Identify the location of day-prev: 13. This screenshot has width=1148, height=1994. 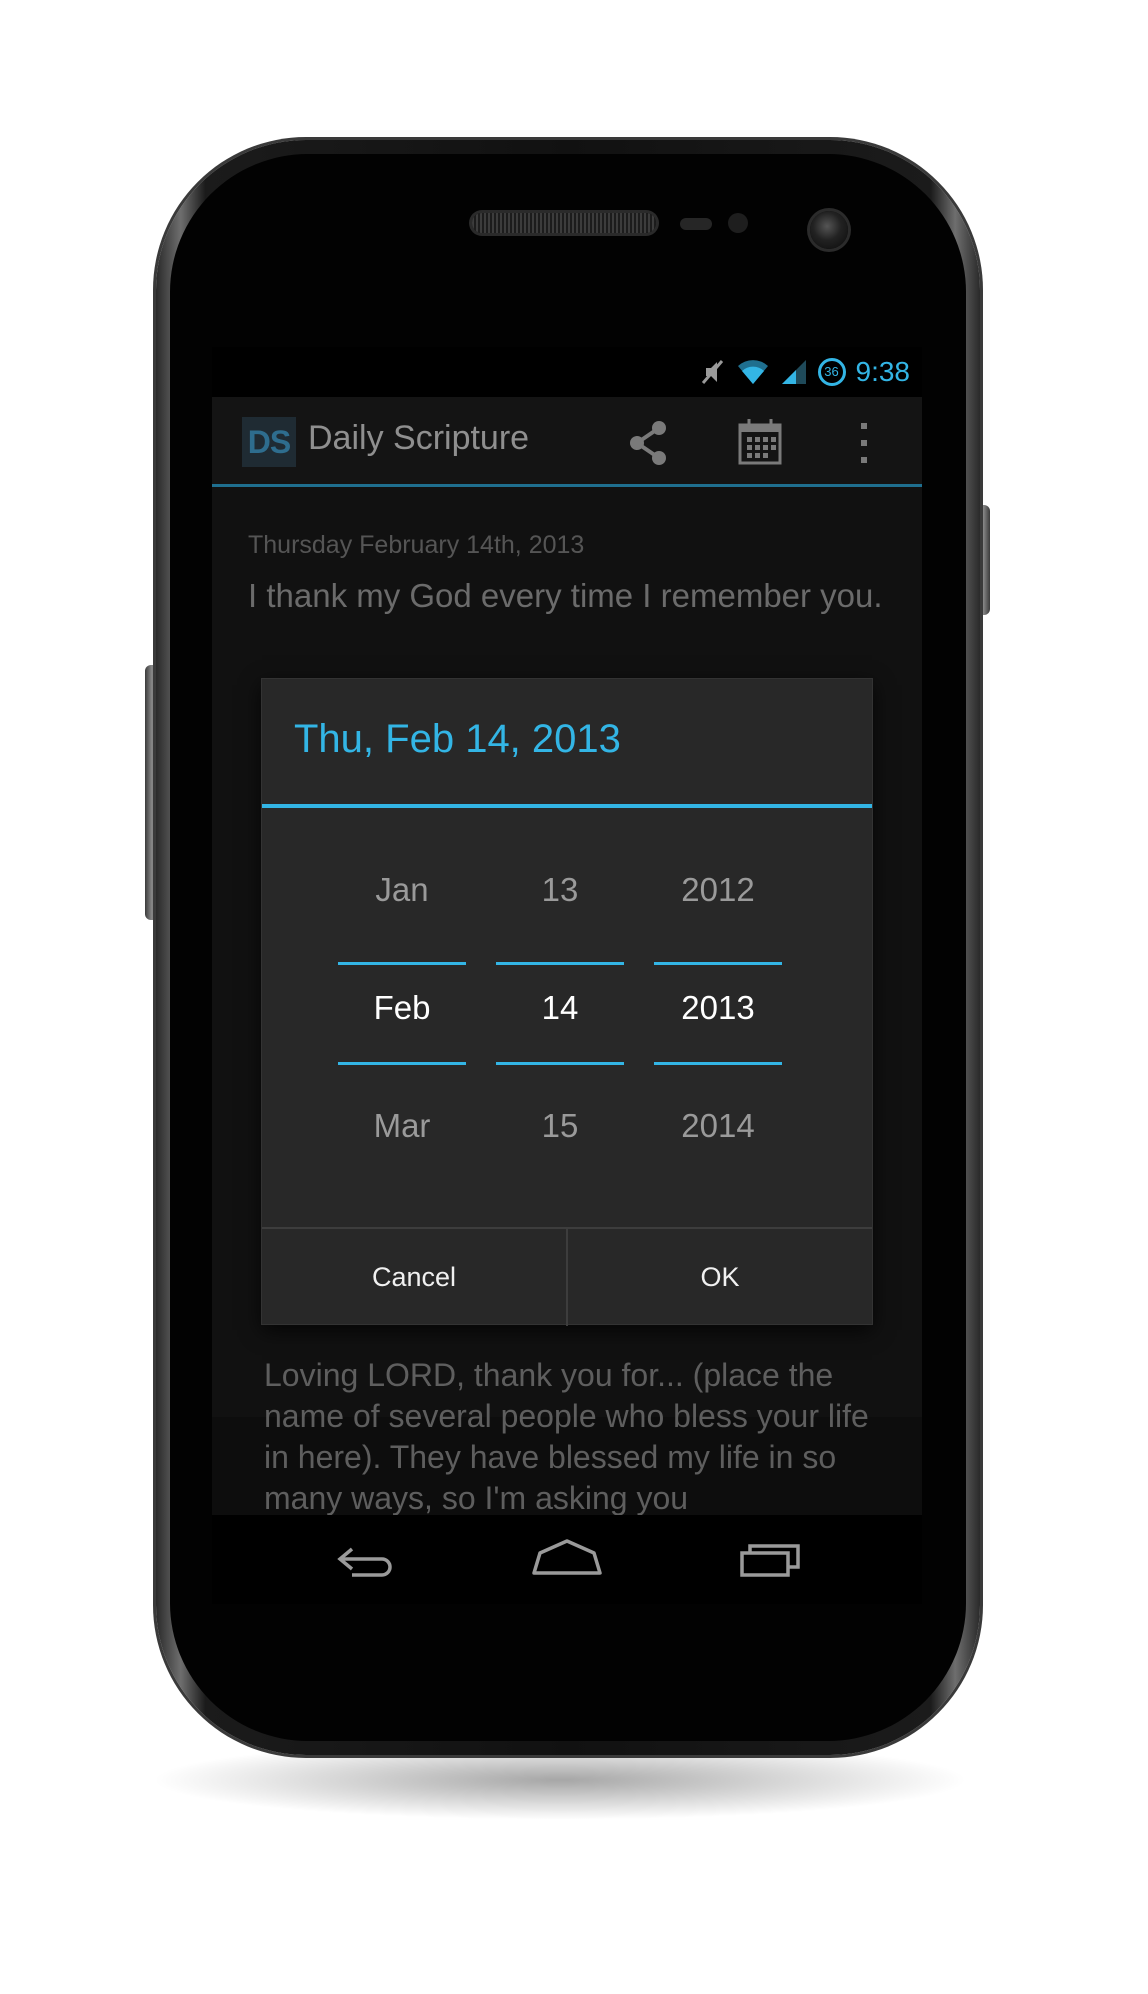
(560, 890).